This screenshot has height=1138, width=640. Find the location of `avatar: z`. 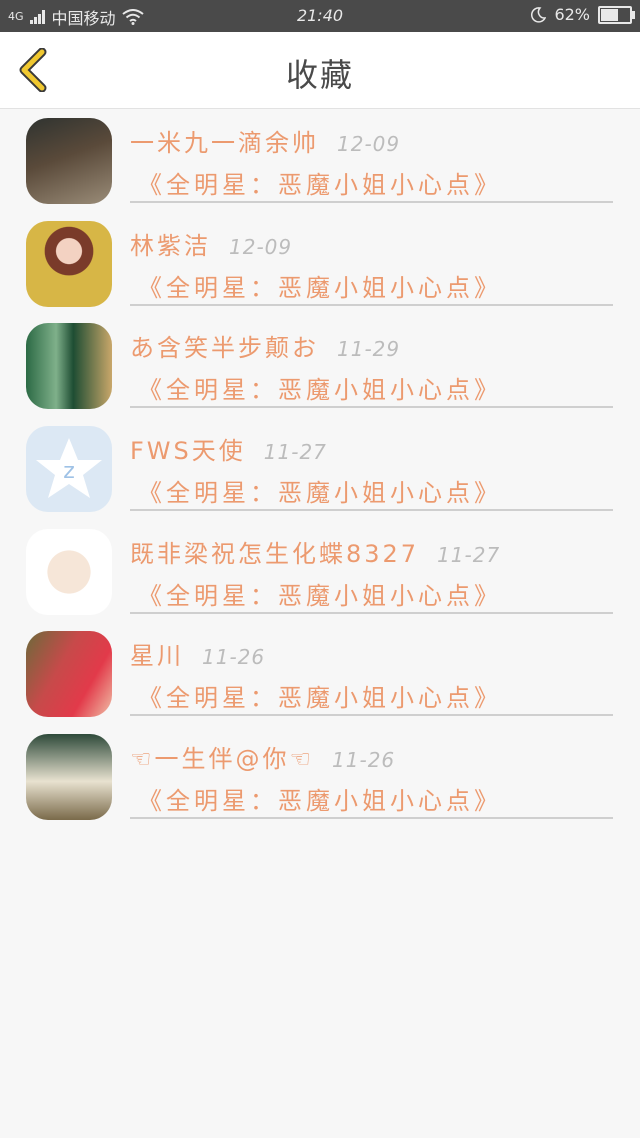

avatar: z is located at coordinates (69, 469).